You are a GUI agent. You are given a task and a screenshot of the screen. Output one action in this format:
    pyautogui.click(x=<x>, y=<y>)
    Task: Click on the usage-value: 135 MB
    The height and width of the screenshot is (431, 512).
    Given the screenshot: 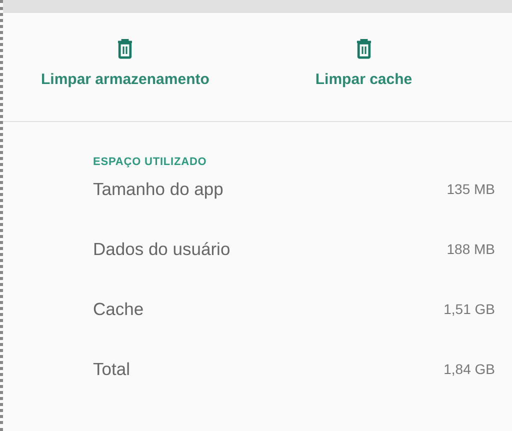 What is the action you would take?
    pyautogui.click(x=470, y=189)
    